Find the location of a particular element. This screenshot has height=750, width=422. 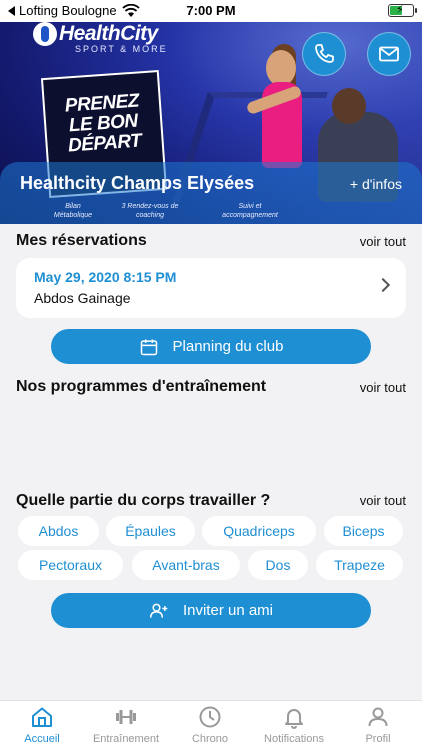

tab-accueil: Accueil is located at coordinates (42, 725).